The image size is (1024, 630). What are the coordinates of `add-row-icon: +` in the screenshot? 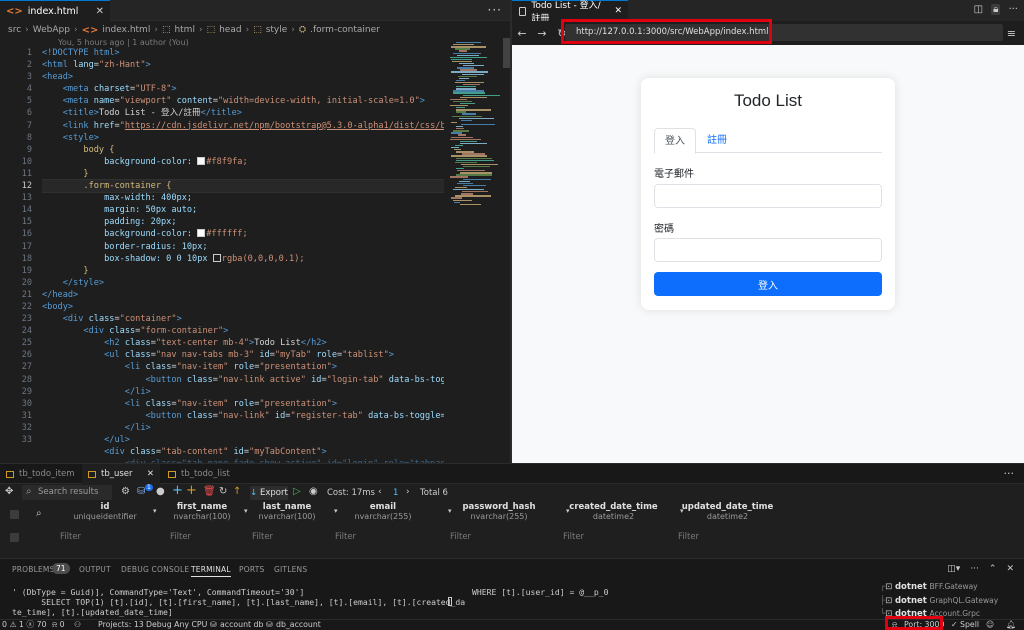 It's located at (191, 490).